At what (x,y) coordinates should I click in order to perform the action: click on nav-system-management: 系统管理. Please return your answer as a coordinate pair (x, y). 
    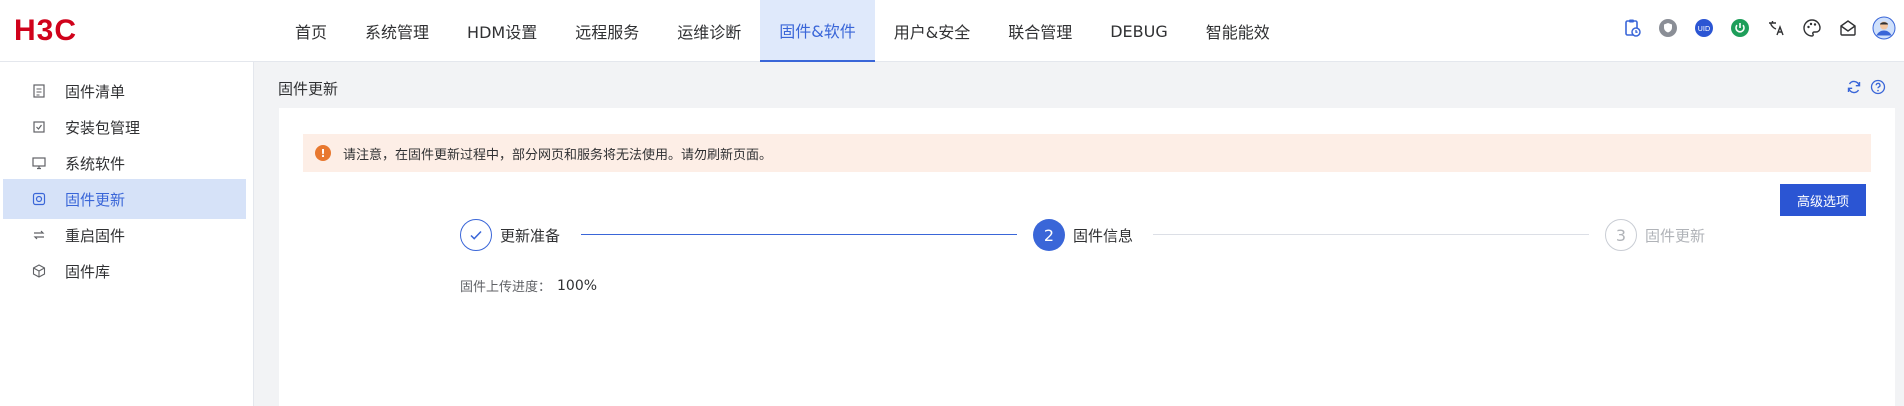
    Looking at the image, I should click on (397, 31).